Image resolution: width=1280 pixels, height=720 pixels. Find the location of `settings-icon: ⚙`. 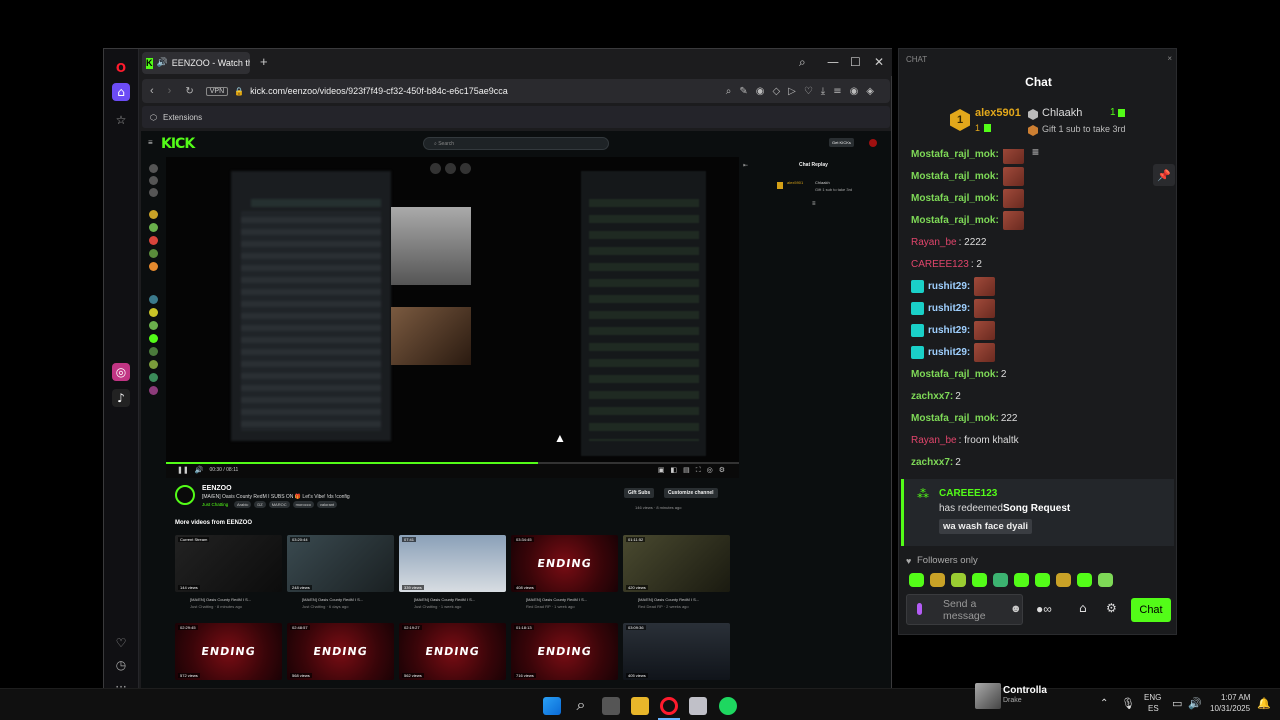

settings-icon: ⚙ is located at coordinates (1111, 608).